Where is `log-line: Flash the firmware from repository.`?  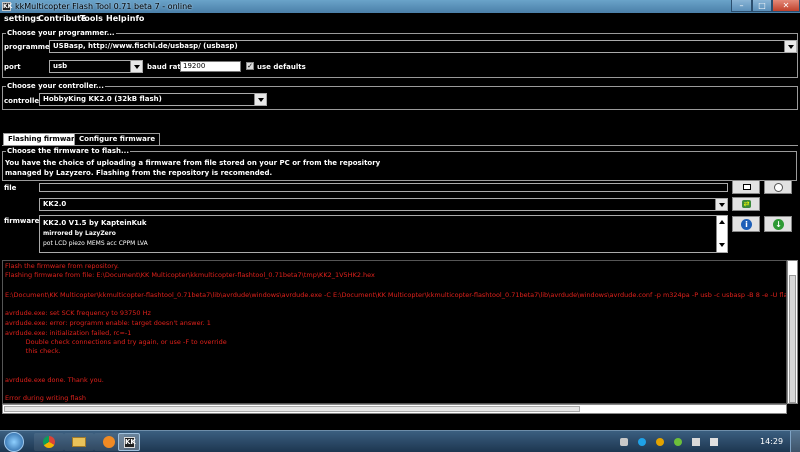
log-line: Flash the firmware from repository. is located at coordinates (62, 266).